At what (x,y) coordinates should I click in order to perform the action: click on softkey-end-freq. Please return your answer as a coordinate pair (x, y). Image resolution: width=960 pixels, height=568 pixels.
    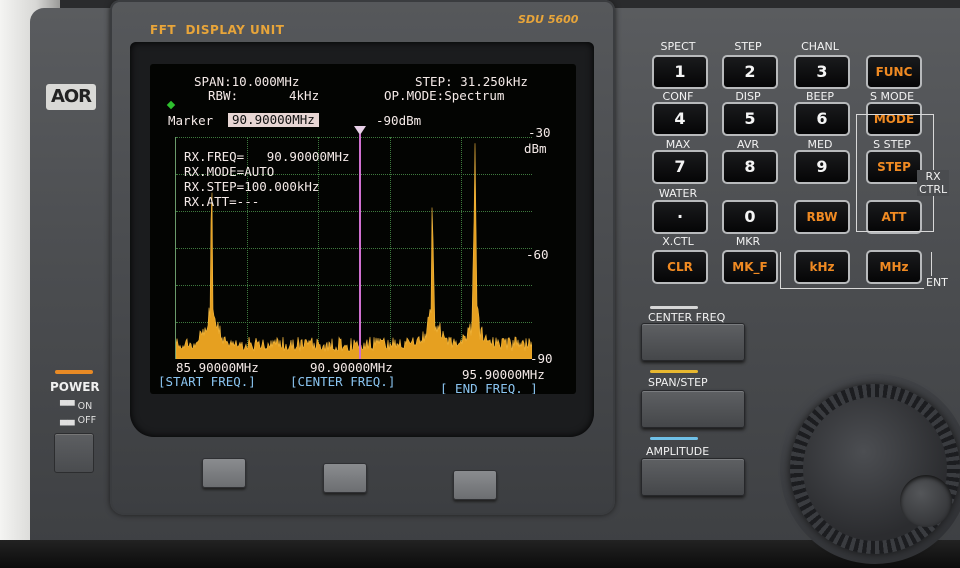
    Looking at the image, I should click on (475, 485).